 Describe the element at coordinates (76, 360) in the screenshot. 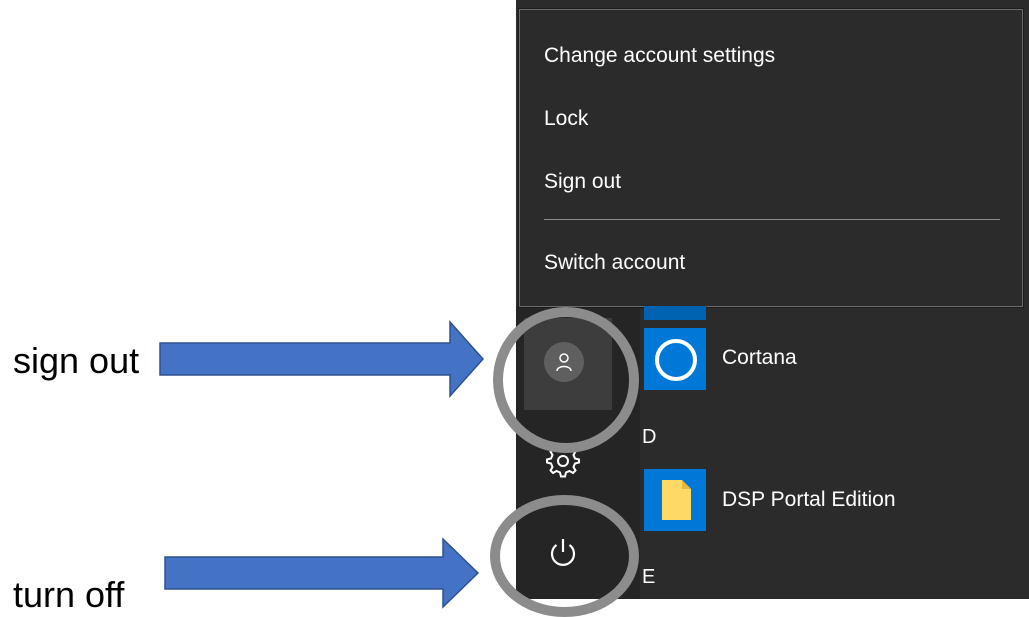

I see `annotation-label-sign-out: sign out` at that location.